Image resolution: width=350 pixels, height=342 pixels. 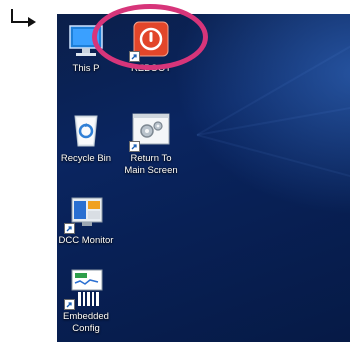 I want to click on dcc-monitor-shortcut: DCC Monitor, so click(x=90, y=219).